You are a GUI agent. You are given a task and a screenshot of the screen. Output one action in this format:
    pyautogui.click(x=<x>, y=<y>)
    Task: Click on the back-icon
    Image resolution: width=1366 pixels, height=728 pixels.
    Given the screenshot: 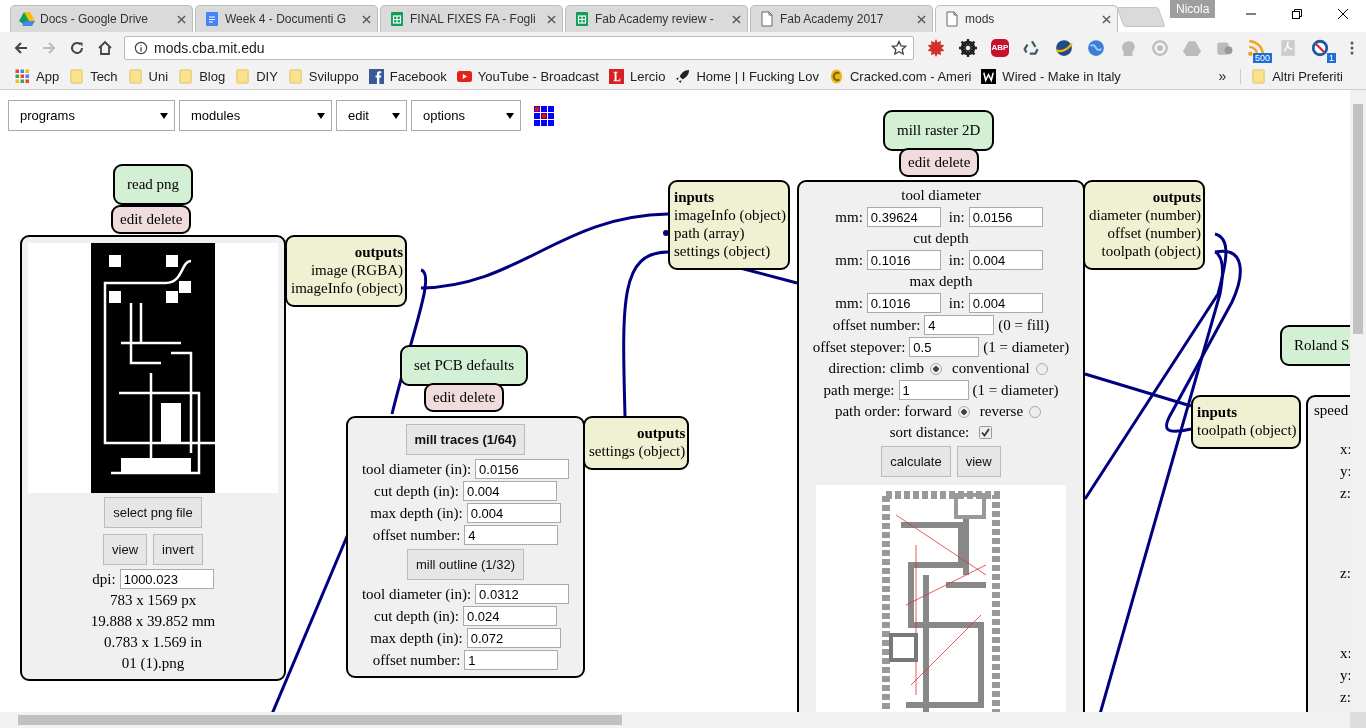 What is the action you would take?
    pyautogui.click(x=21, y=47)
    